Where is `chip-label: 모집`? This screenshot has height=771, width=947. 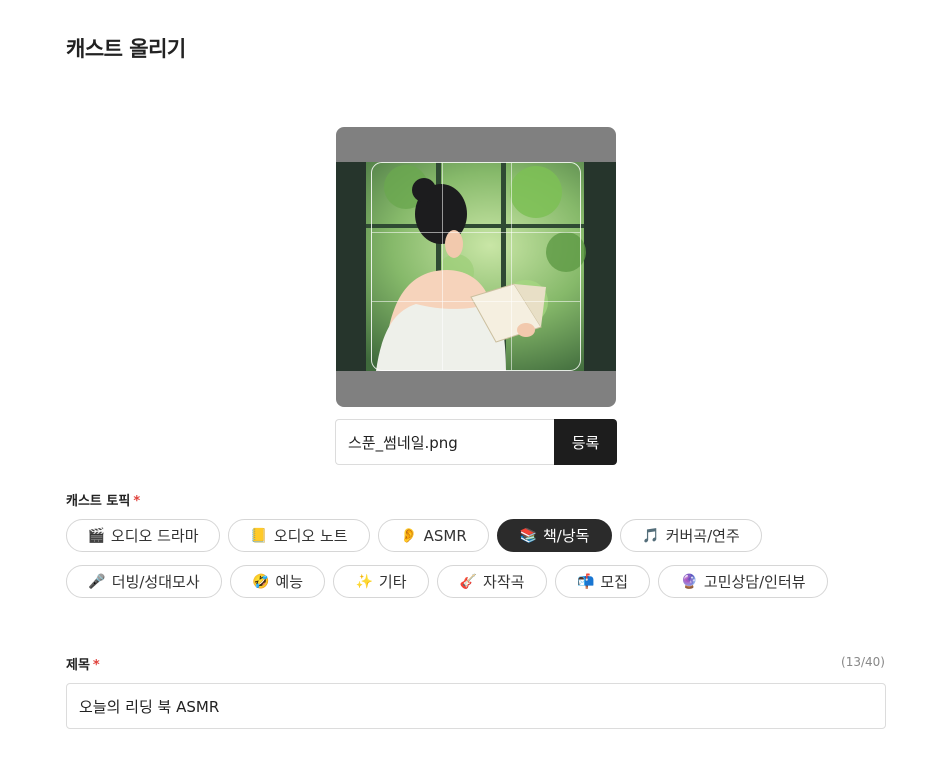
chip-label: 모집 is located at coordinates (614, 582).